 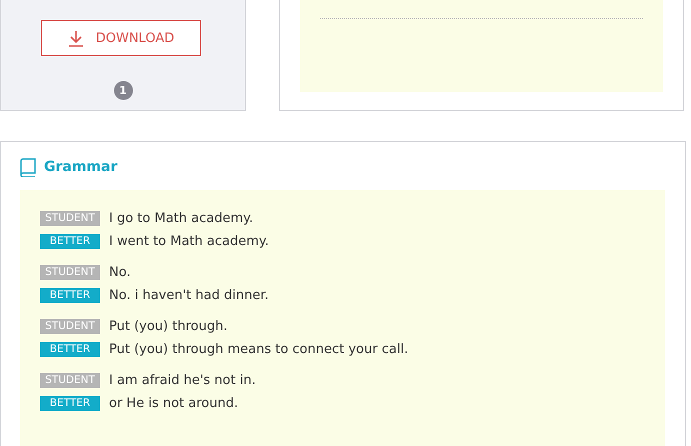 I want to click on corrected-sentence: Put (you) through means to connect your call., so click(x=258, y=349).